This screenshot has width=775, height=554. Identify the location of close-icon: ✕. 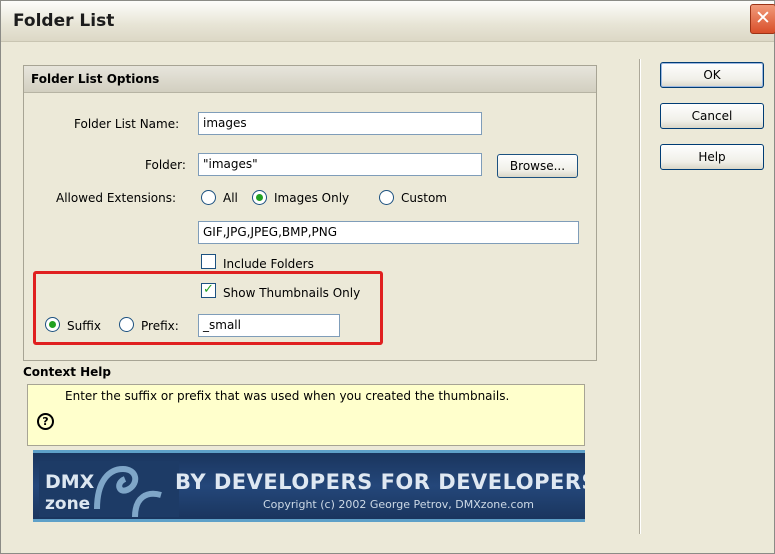
(763, 18).